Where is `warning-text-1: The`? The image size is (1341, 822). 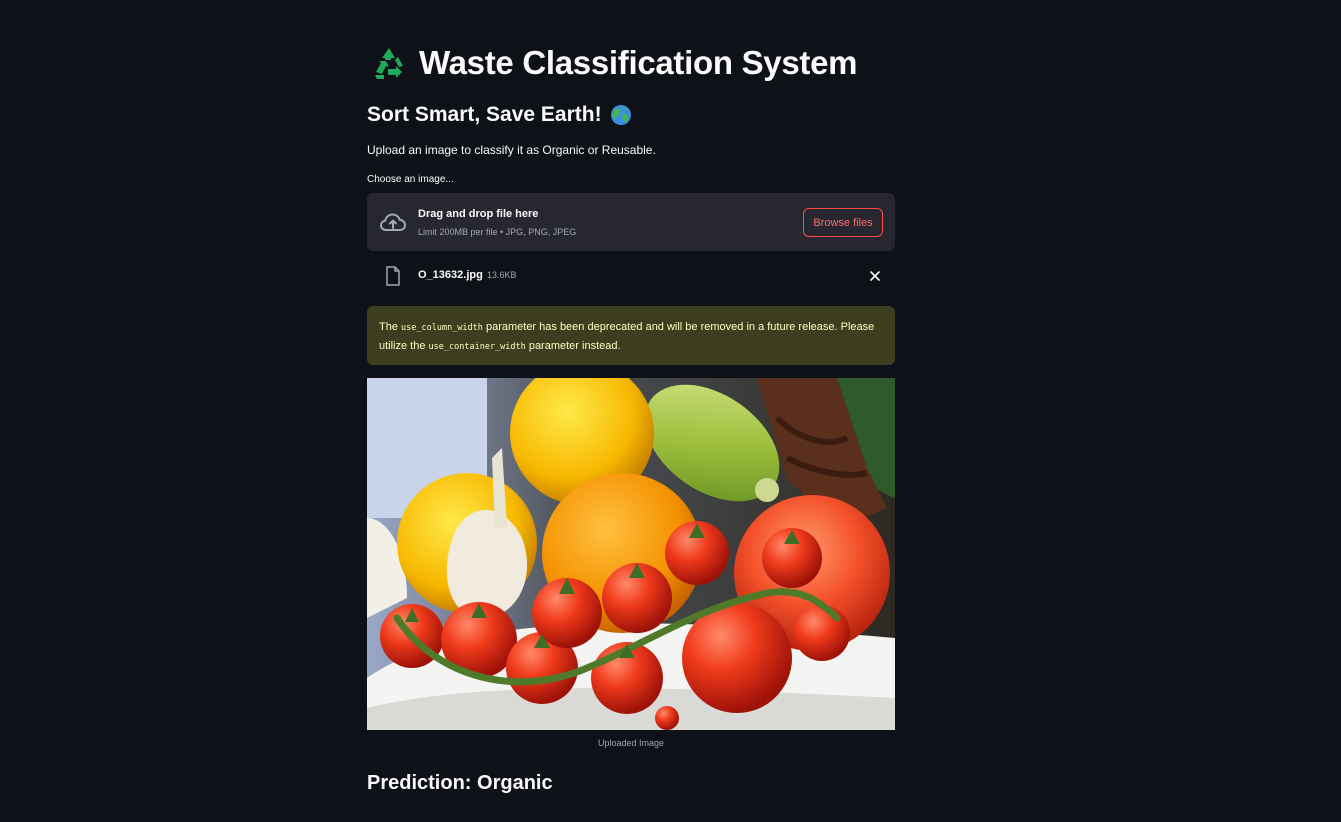 warning-text-1: The is located at coordinates (390, 327).